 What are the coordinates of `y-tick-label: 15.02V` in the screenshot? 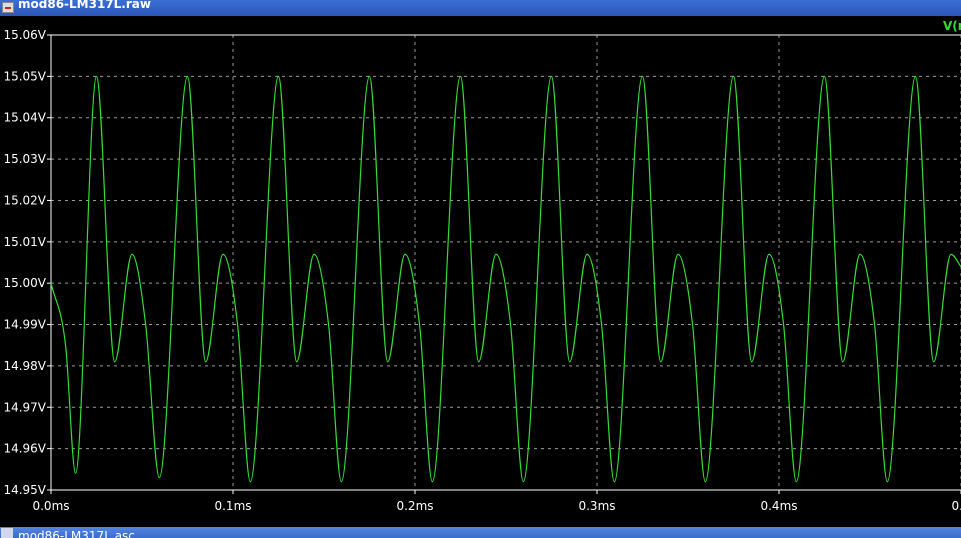 It's located at (24, 200).